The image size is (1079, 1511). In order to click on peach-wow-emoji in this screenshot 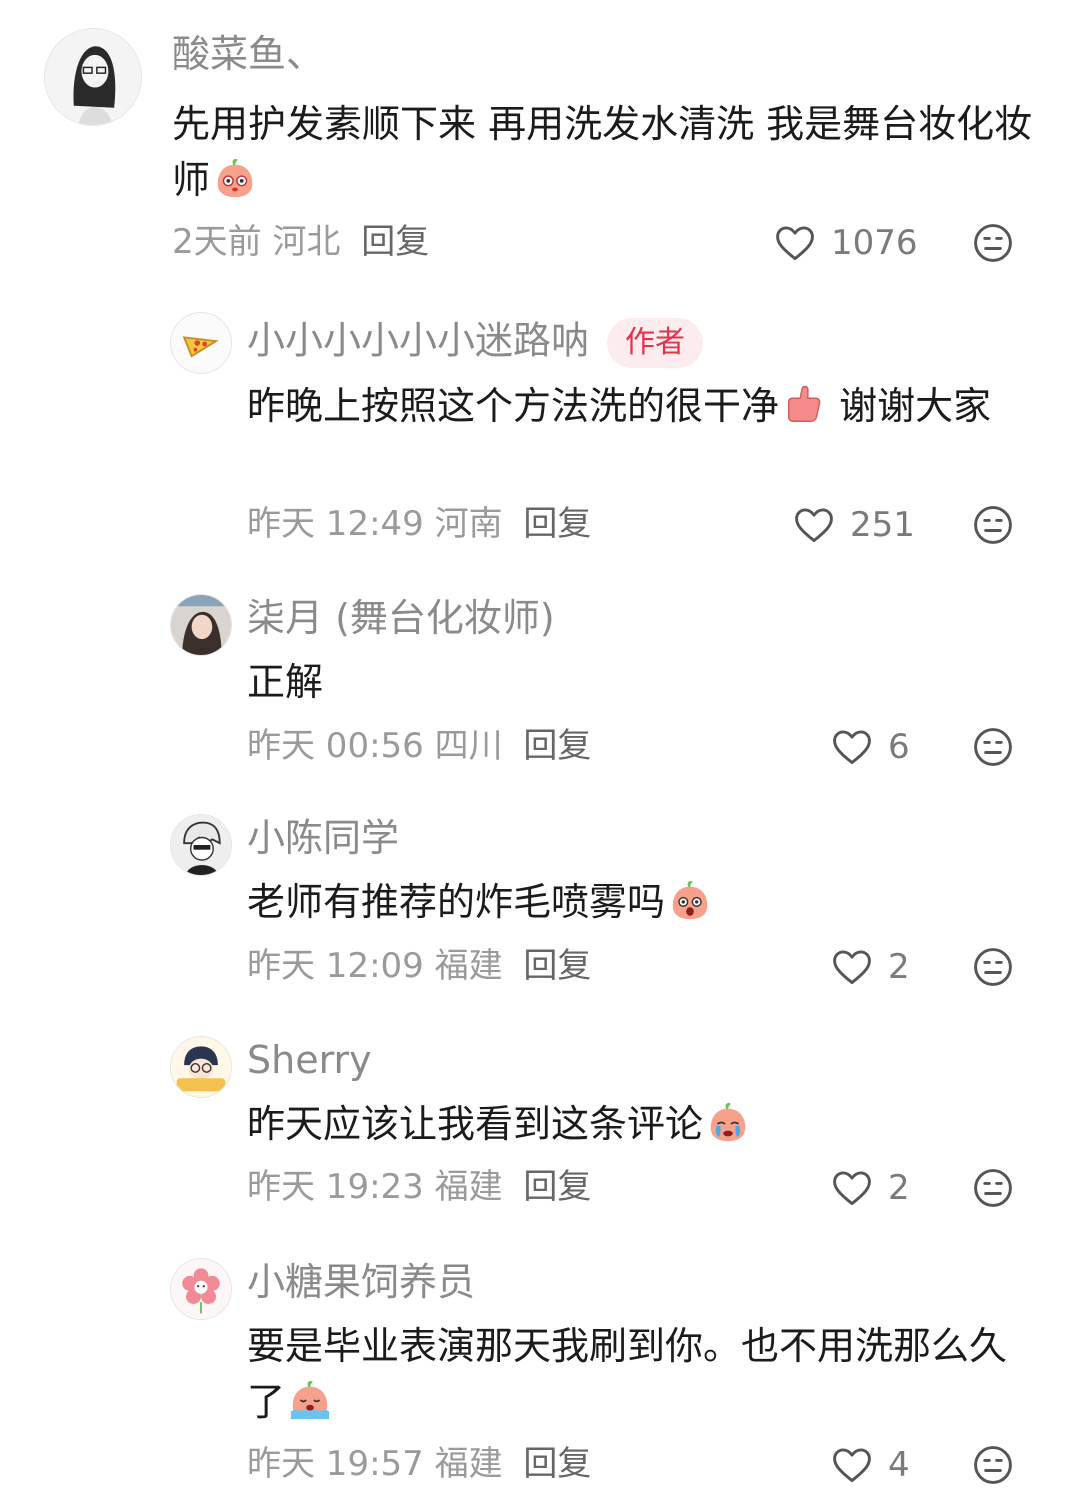, I will do `click(235, 178)`.